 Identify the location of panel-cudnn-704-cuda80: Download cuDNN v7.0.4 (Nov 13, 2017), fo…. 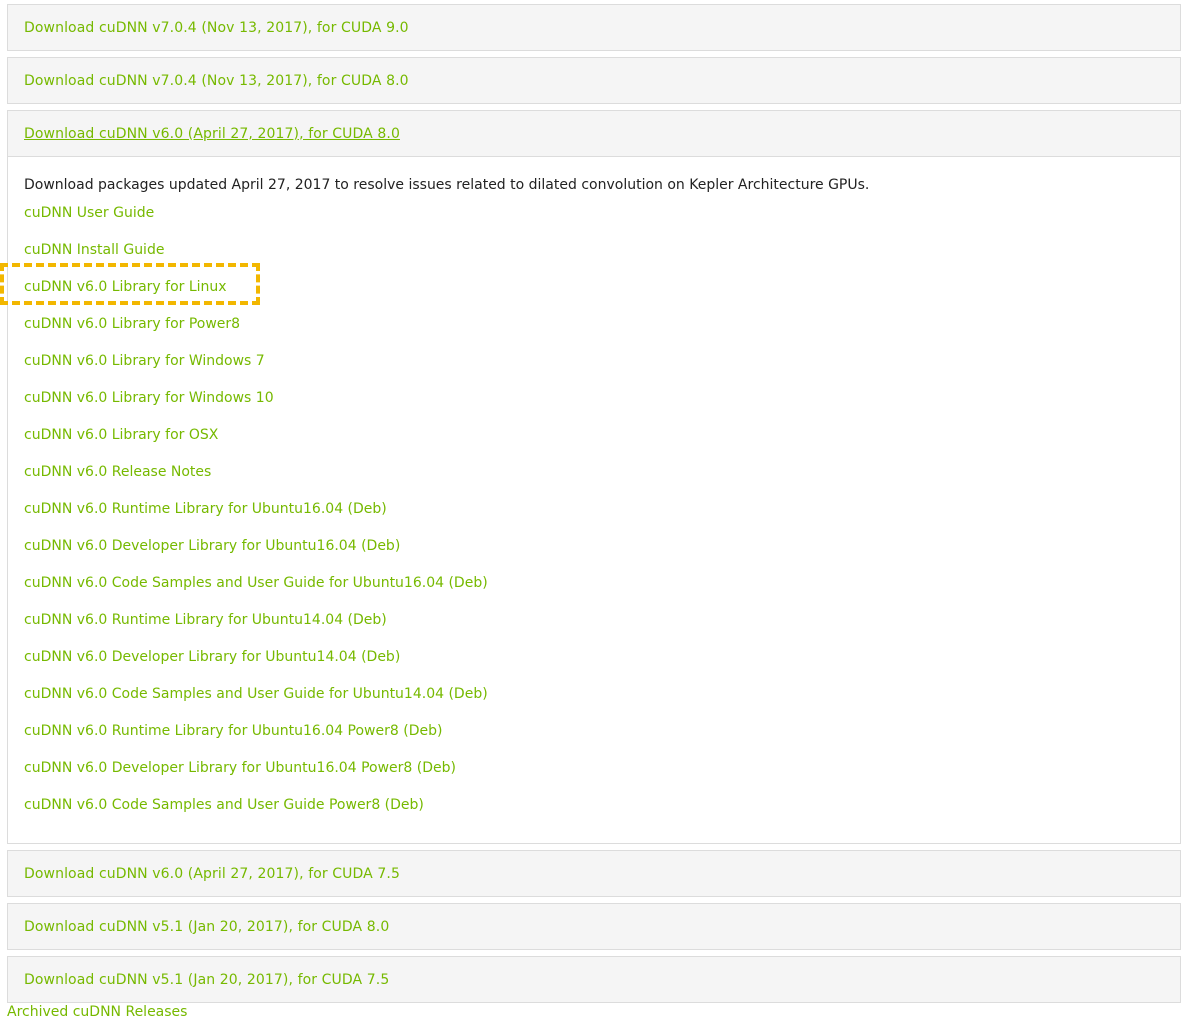
(594, 80).